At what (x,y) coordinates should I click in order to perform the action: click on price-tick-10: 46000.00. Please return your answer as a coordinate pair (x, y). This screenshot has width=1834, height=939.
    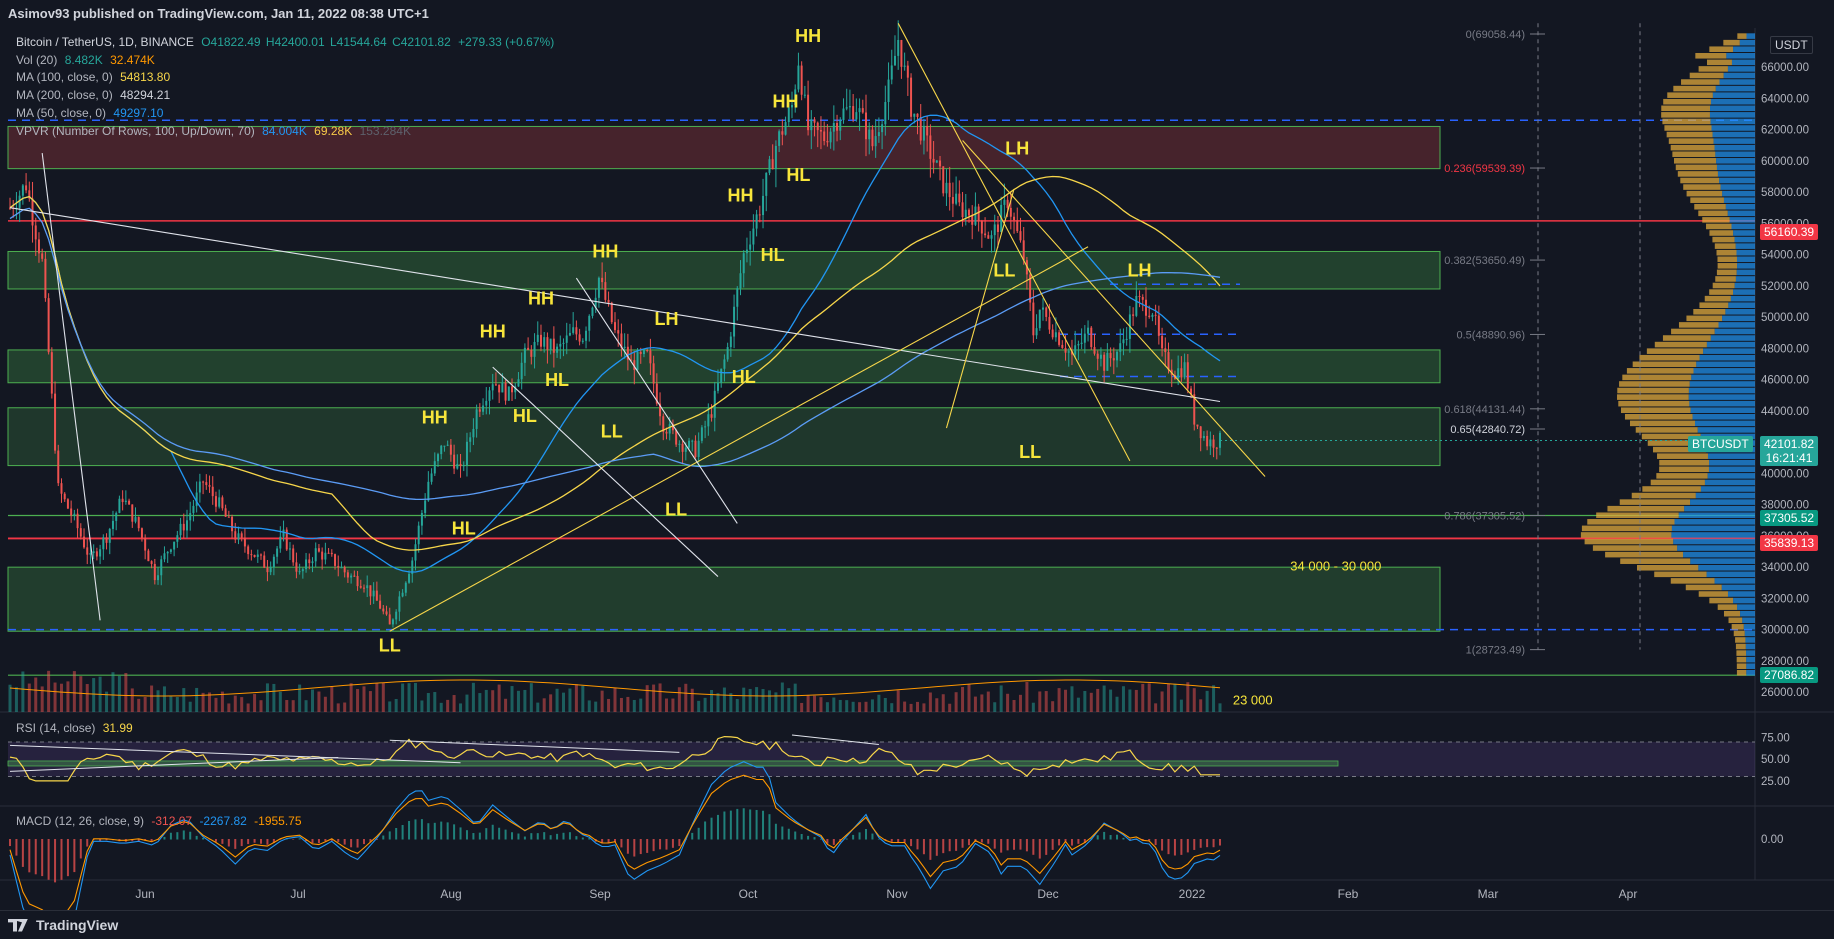
    Looking at the image, I should click on (1785, 381).